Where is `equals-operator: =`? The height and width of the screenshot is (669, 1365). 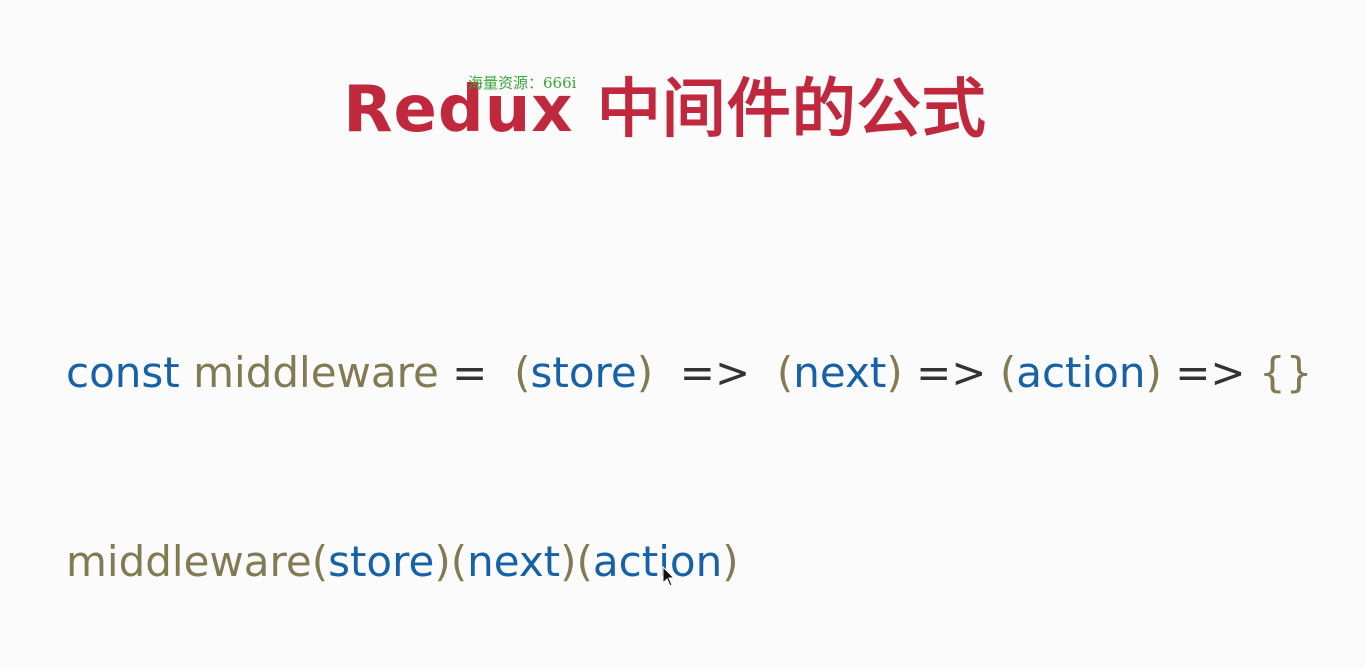
equals-operator: = is located at coordinates (469, 372).